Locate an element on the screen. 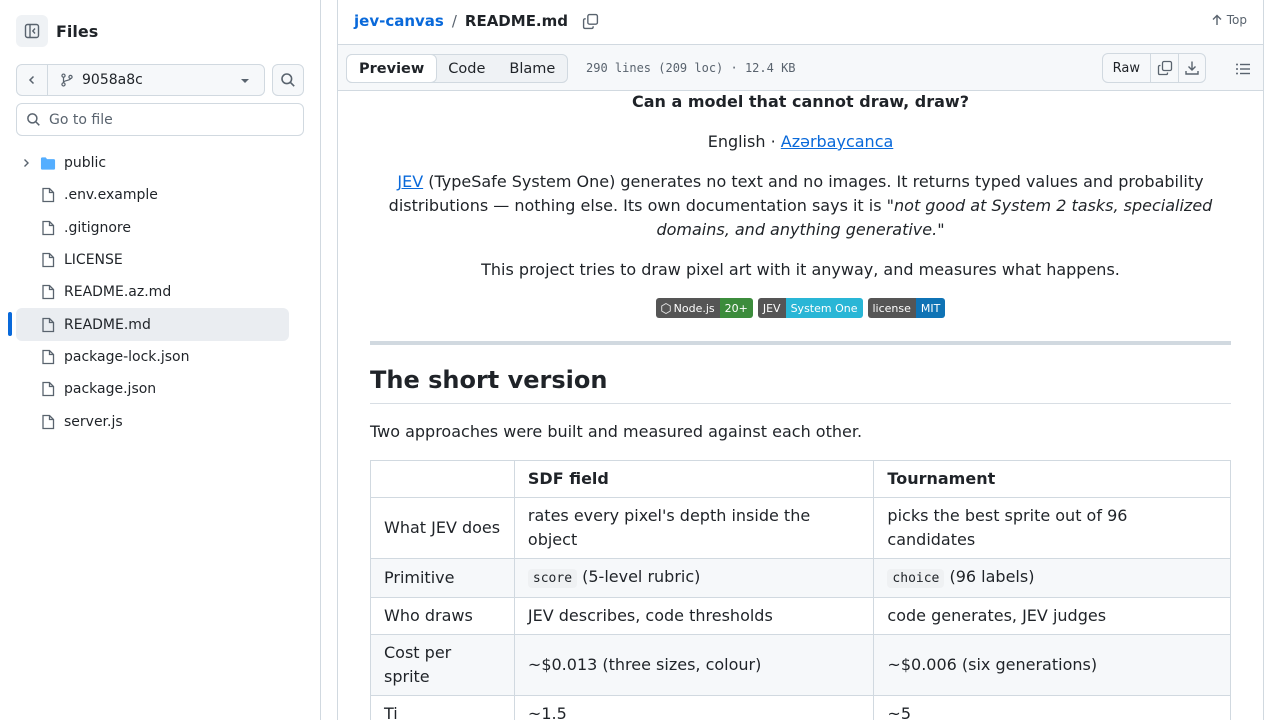 This screenshot has width=1280, height=720. table-cell: Ti is located at coordinates (442, 707).